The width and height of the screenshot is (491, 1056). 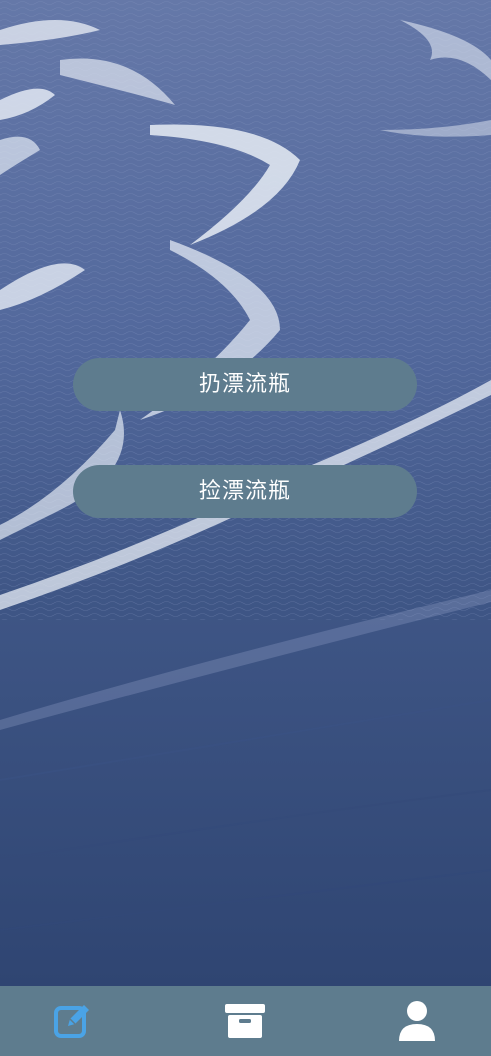 I want to click on bottom-tab-bar, so click(x=245, y=1021).